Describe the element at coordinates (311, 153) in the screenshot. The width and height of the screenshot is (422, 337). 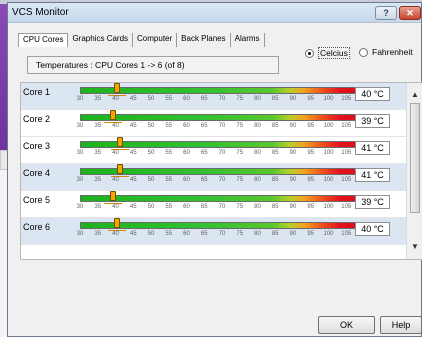
I see `scale-tick-label: 95` at that location.